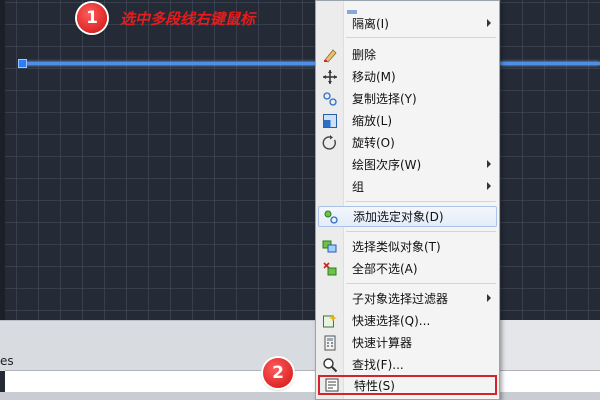 Image resolution: width=600 pixels, height=400 pixels. What do you see at coordinates (330, 320) in the screenshot?
I see `quick-select-icon` at bounding box center [330, 320].